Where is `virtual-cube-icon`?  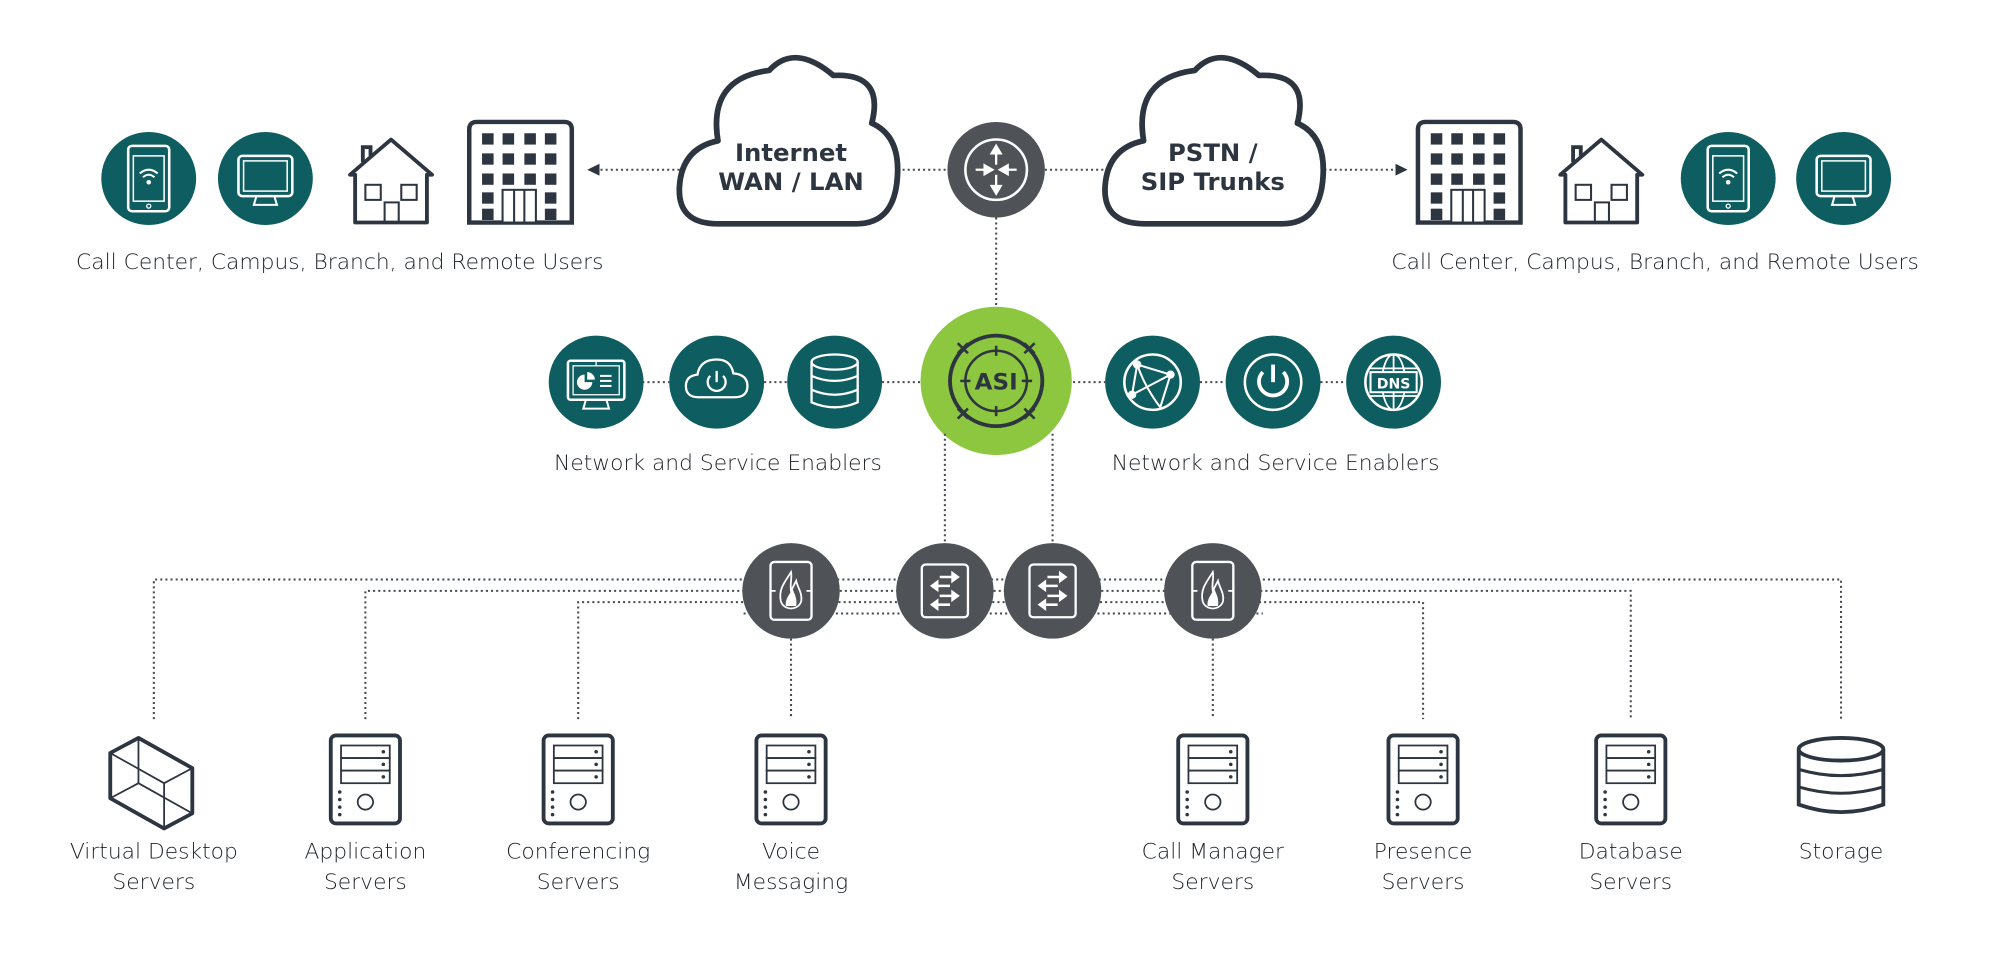
virtual-cube-icon is located at coordinates (151, 783).